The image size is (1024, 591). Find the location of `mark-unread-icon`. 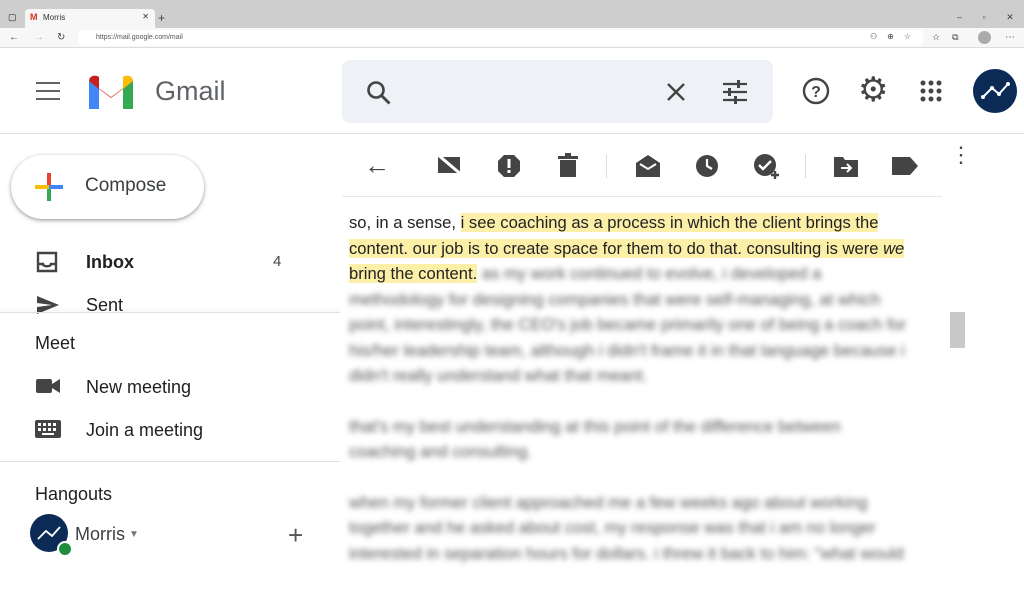

mark-unread-icon is located at coordinates (450, 165).